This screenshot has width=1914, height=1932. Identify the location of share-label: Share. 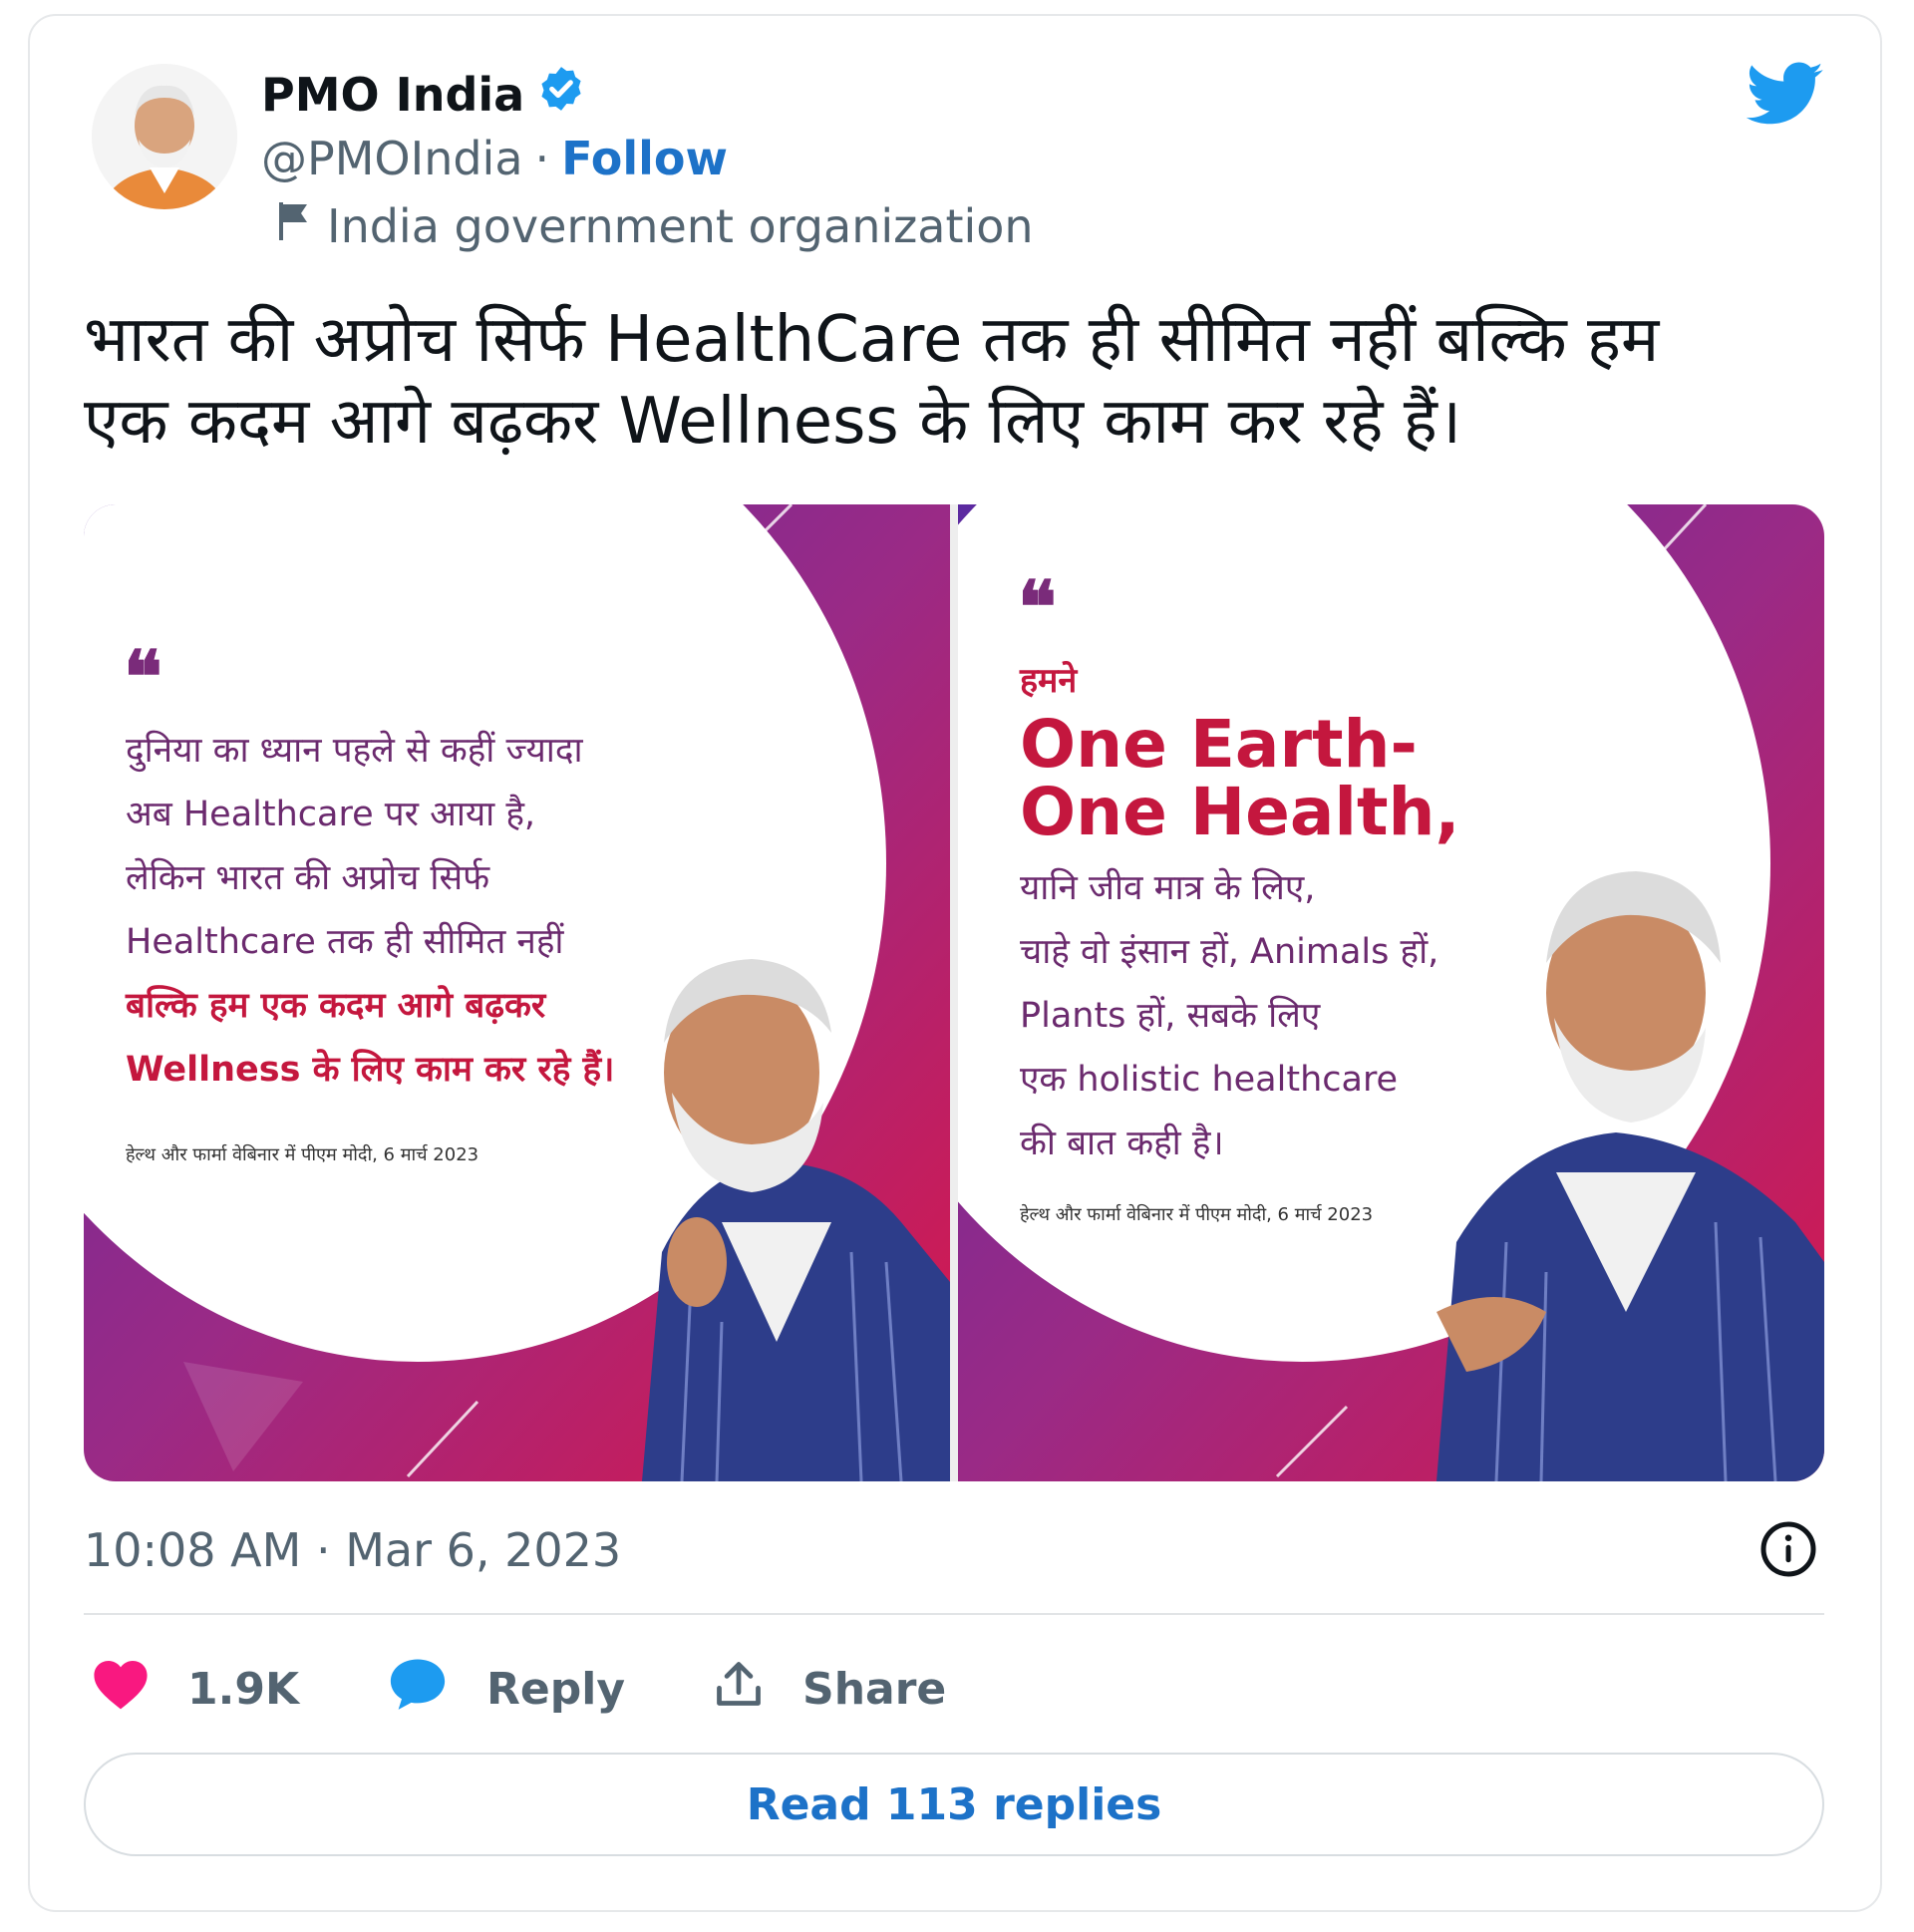
(874, 1689).